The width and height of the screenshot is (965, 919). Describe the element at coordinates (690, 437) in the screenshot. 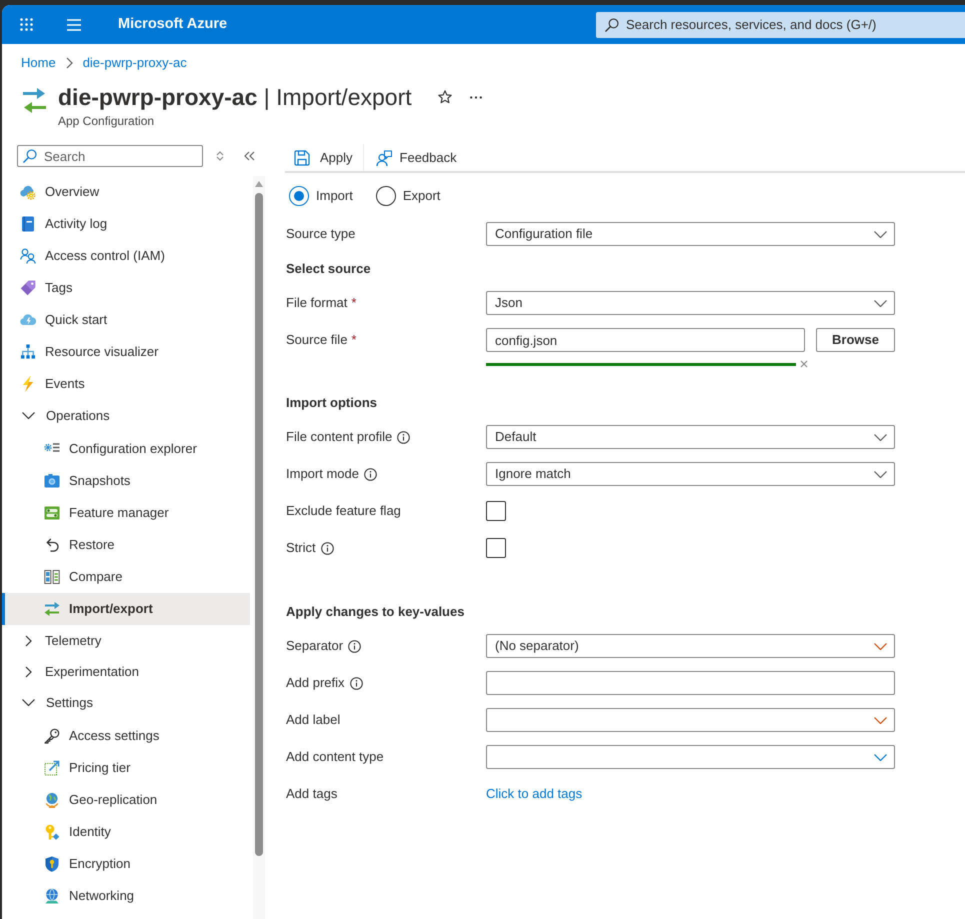

I see `dropdown: Default` at that location.